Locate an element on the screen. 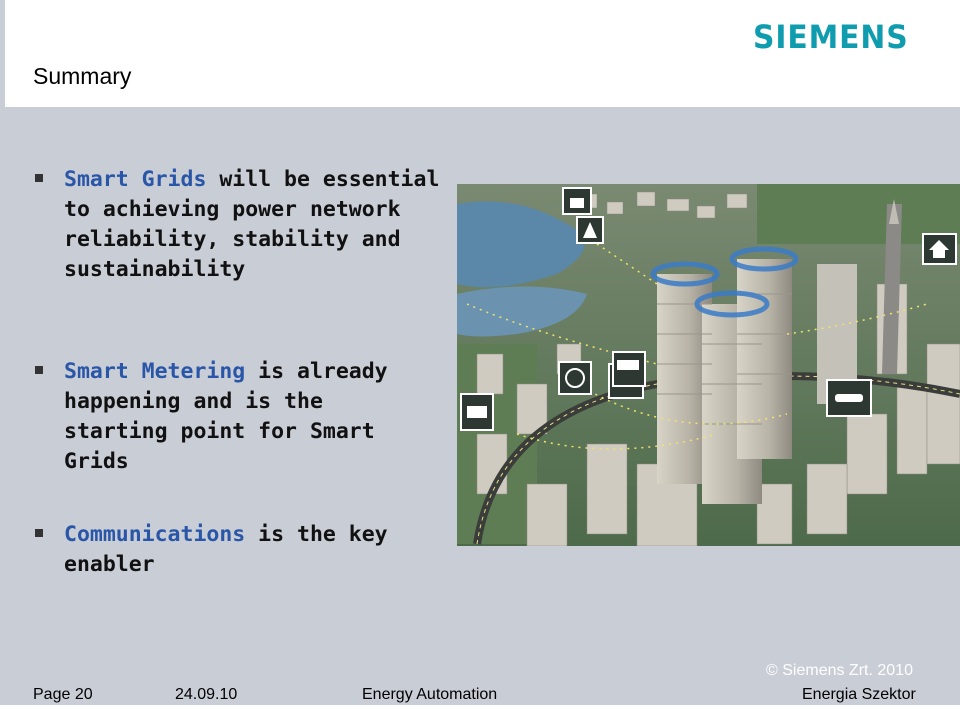  siemens-logo: SIEMENS is located at coordinates (831, 37).